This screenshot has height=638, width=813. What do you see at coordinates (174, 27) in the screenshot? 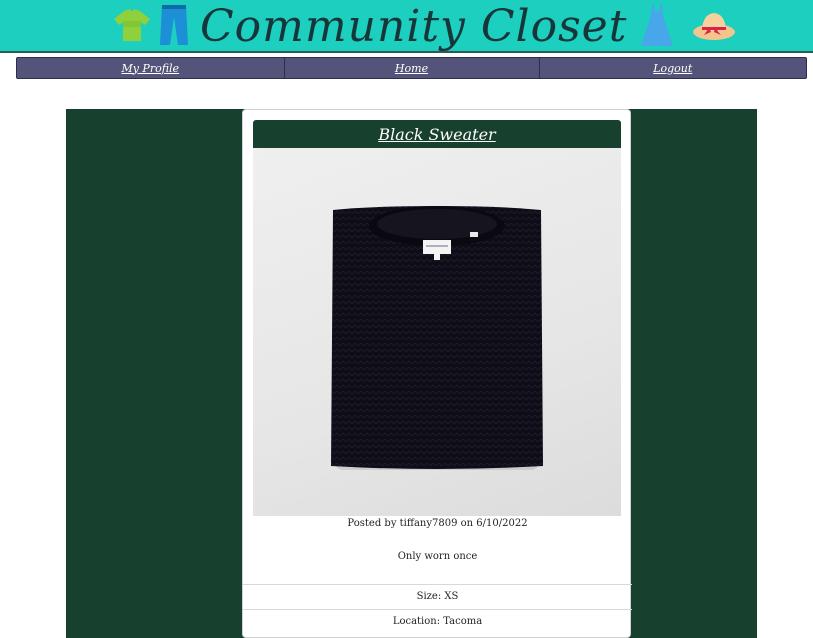
I see `jeans-icon` at bounding box center [174, 27].